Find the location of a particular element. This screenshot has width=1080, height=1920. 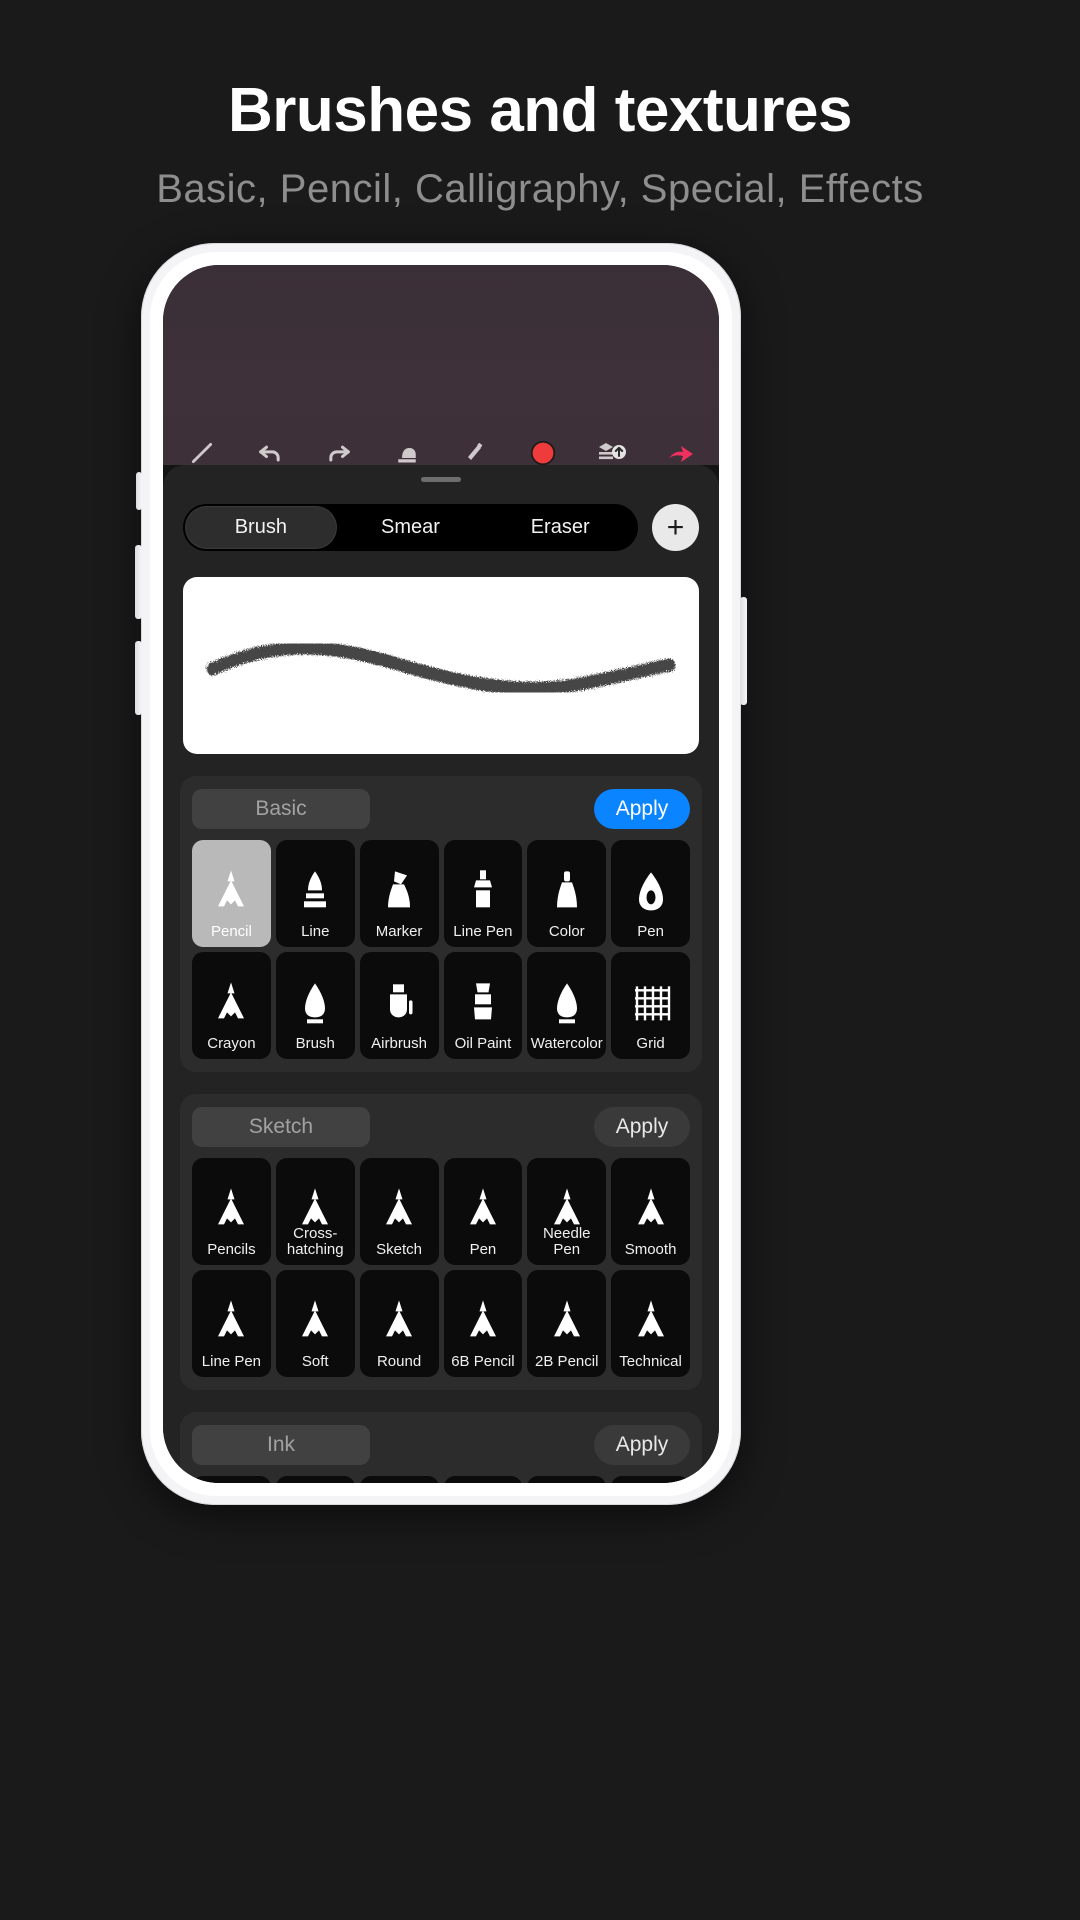

brush-tile: 2B Pencil is located at coordinates (567, 1323).